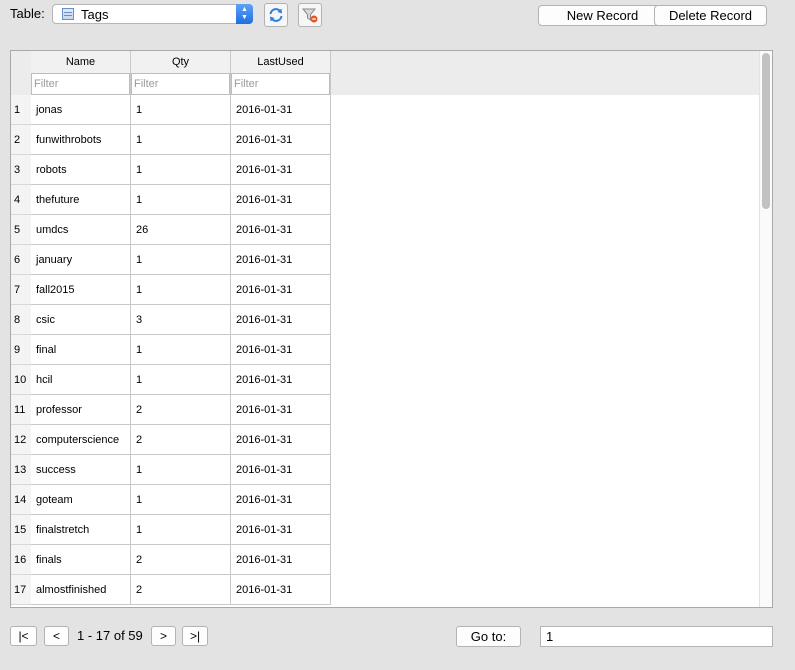  What do you see at coordinates (21, 500) in the screenshot?
I see `row-number: 14` at bounding box center [21, 500].